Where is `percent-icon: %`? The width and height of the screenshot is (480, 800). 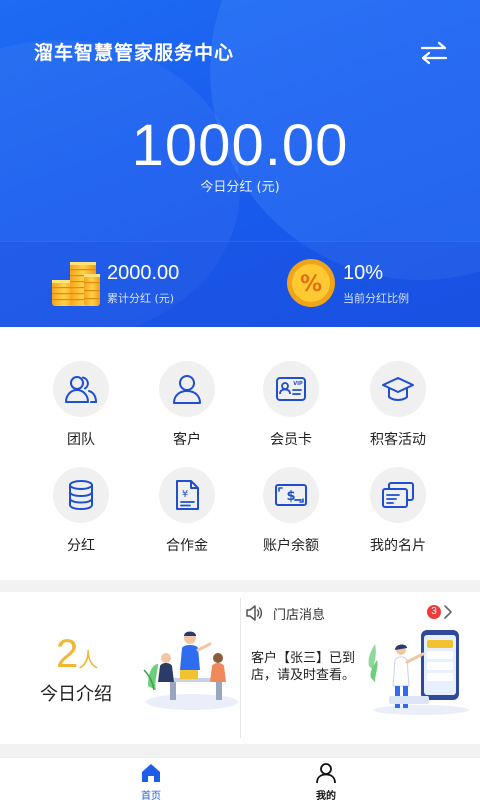 percent-icon: % is located at coordinates (311, 283).